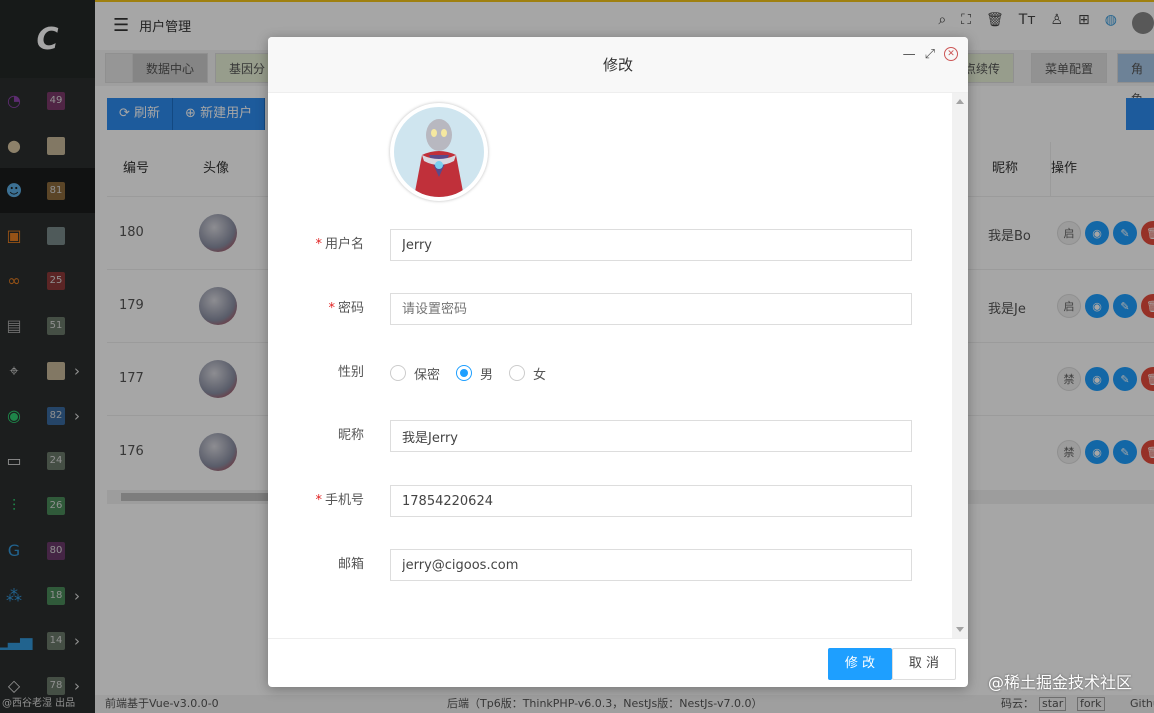 Image resolution: width=1154 pixels, height=713 pixels. What do you see at coordinates (651, 309) in the screenshot?
I see `password-input` at bounding box center [651, 309].